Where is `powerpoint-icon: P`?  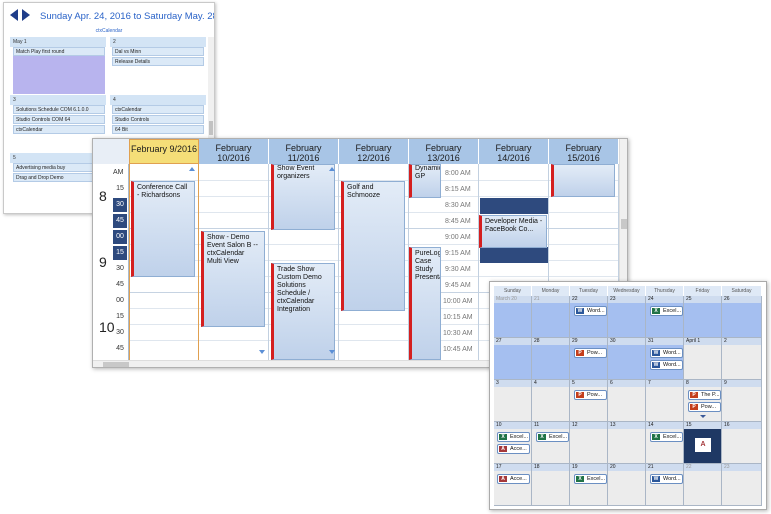
powerpoint-icon: P is located at coordinates (694, 395).